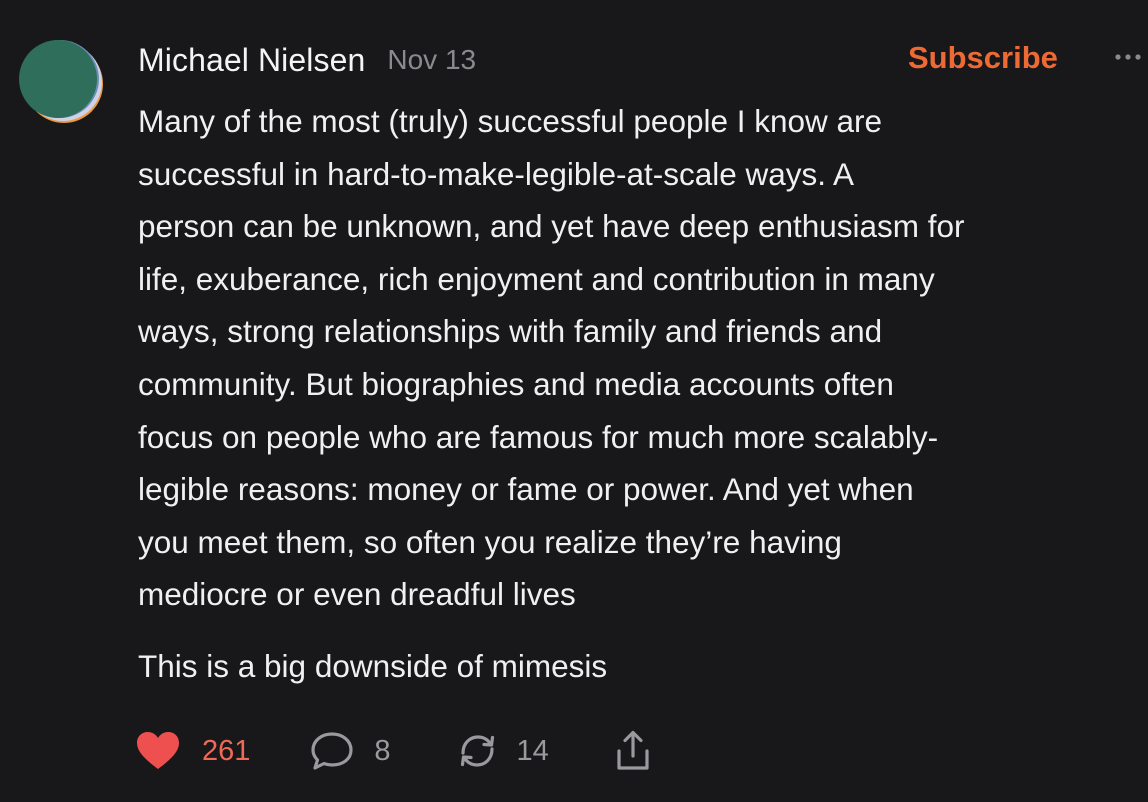 The width and height of the screenshot is (1148, 802). I want to click on comment-button: 8, so click(350, 751).